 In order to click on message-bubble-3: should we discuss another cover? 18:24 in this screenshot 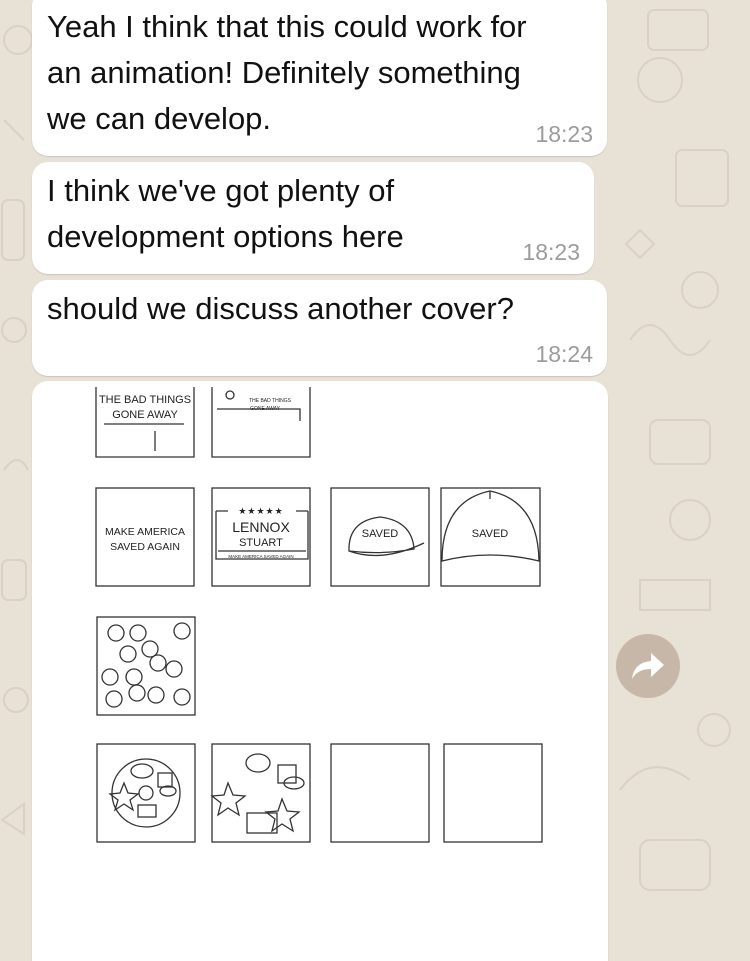, I will do `click(319, 328)`.